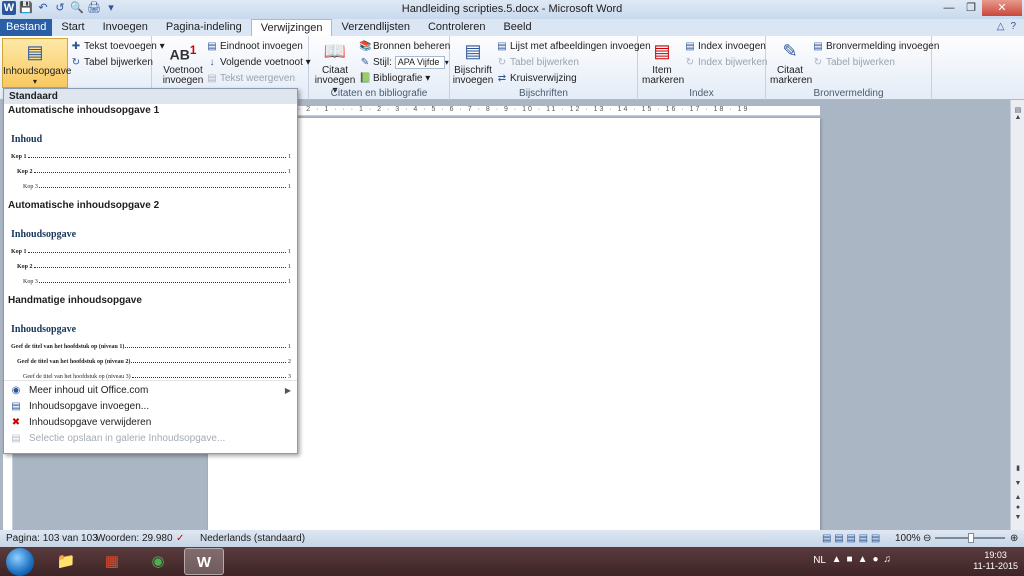 The image size is (1024, 576). Describe the element at coordinates (27, 139) in the screenshot. I see `toc-preview-heading: Inhoud` at that location.